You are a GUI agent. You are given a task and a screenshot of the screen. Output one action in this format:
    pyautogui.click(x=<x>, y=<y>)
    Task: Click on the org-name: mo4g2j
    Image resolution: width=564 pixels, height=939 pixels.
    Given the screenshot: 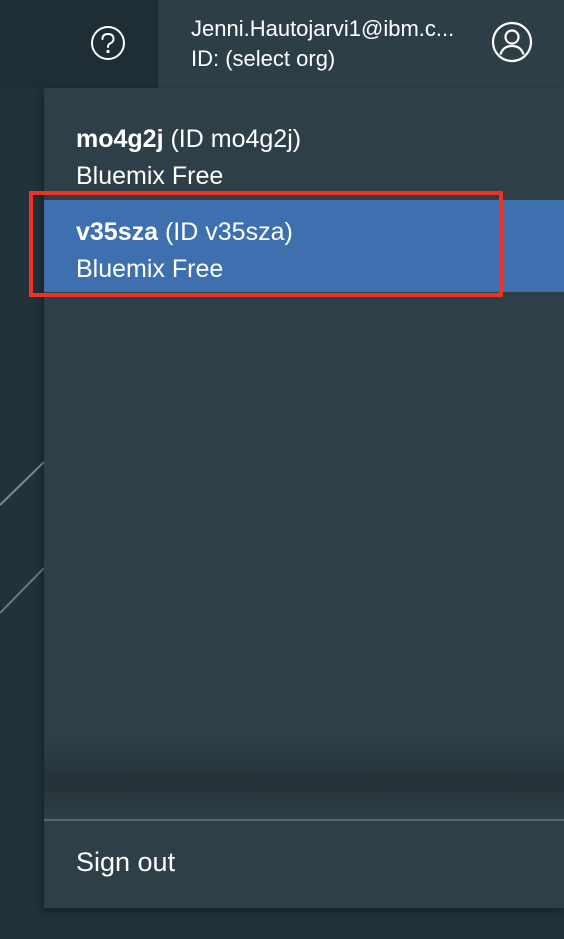 What is the action you would take?
    pyautogui.click(x=120, y=139)
    